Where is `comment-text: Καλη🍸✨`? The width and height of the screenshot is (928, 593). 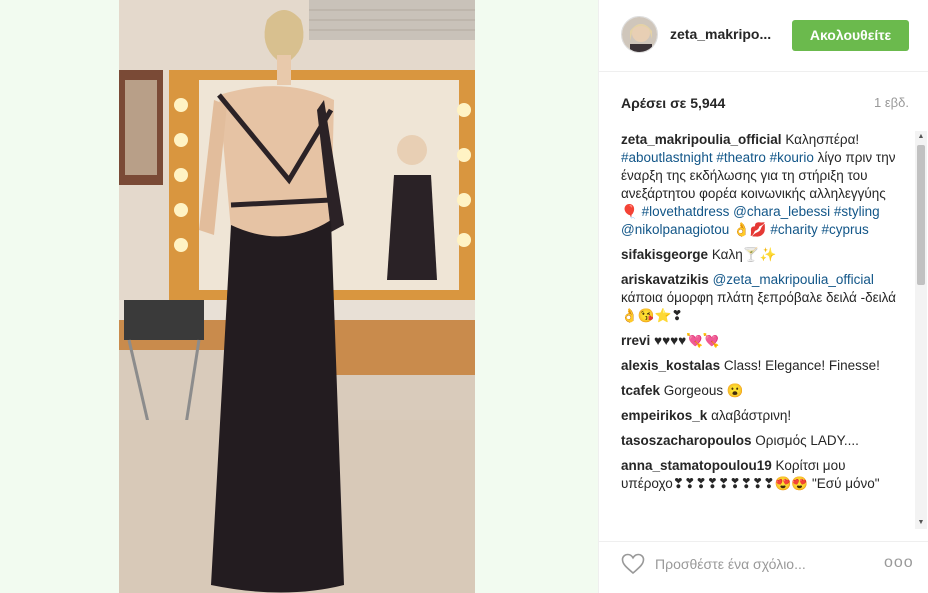 comment-text: Καλη🍸✨ is located at coordinates (744, 254).